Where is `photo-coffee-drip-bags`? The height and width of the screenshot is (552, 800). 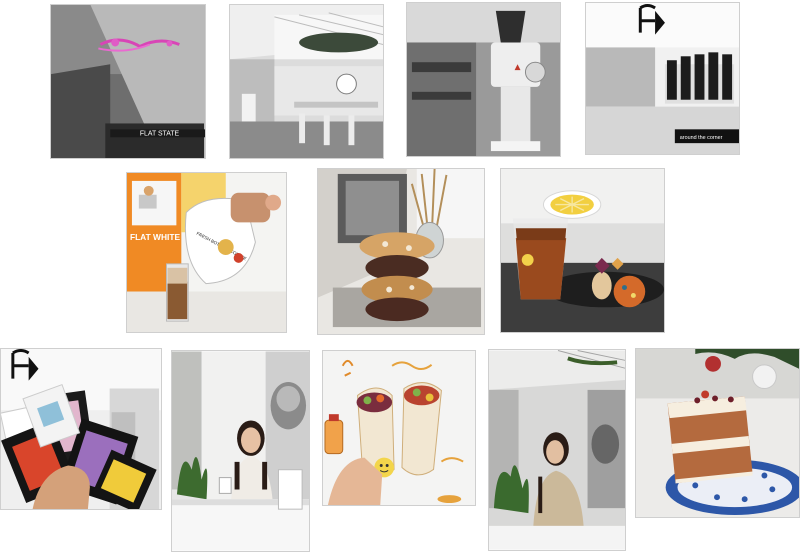 photo-coffee-drip-bags is located at coordinates (81, 429).